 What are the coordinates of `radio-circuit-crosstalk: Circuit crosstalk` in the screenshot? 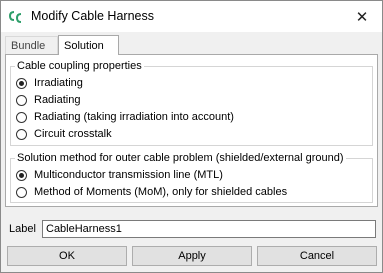 It's located at (64, 134).